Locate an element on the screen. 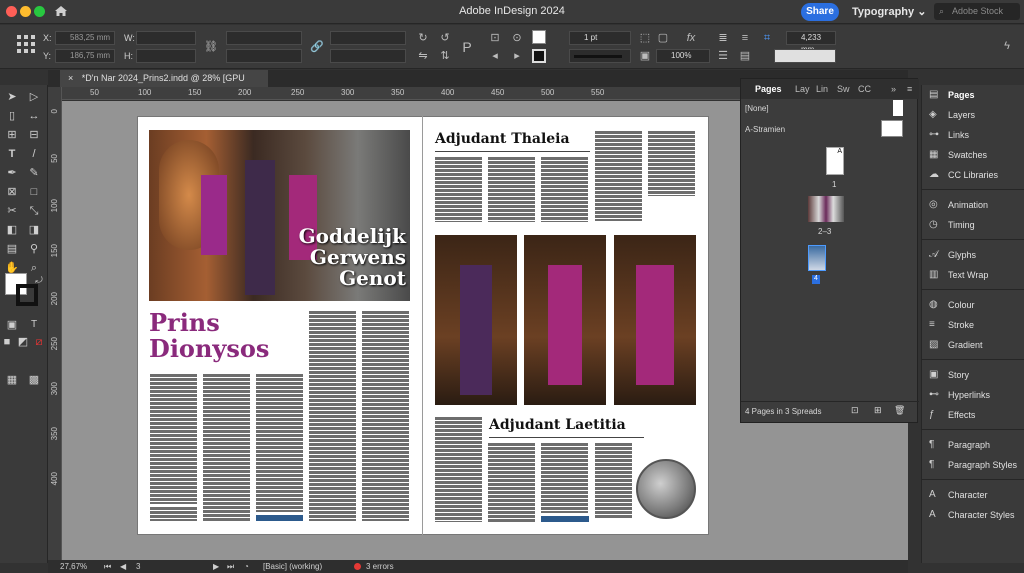 The width and height of the screenshot is (1024, 573). y-position-field: 186,75 mm is located at coordinates (85, 56).